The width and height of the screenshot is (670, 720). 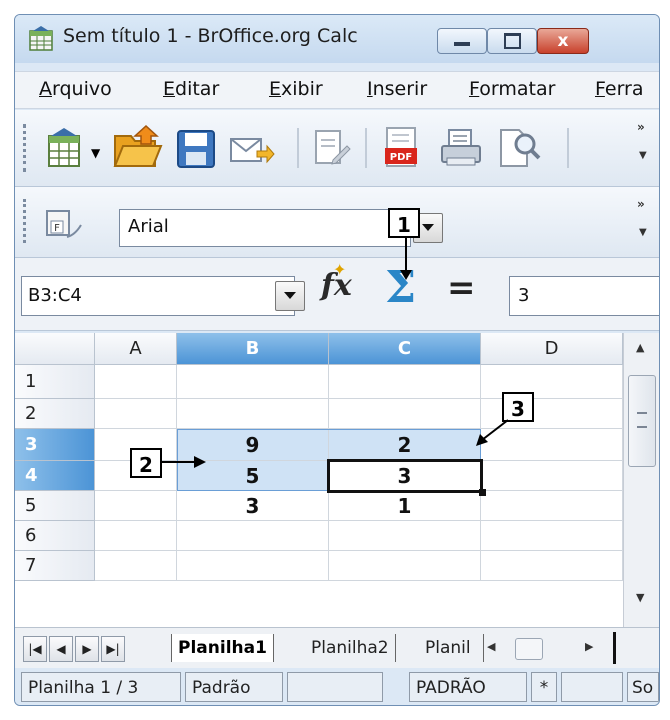 What do you see at coordinates (428, 227) in the screenshot?
I see `chevron-down-icon` at bounding box center [428, 227].